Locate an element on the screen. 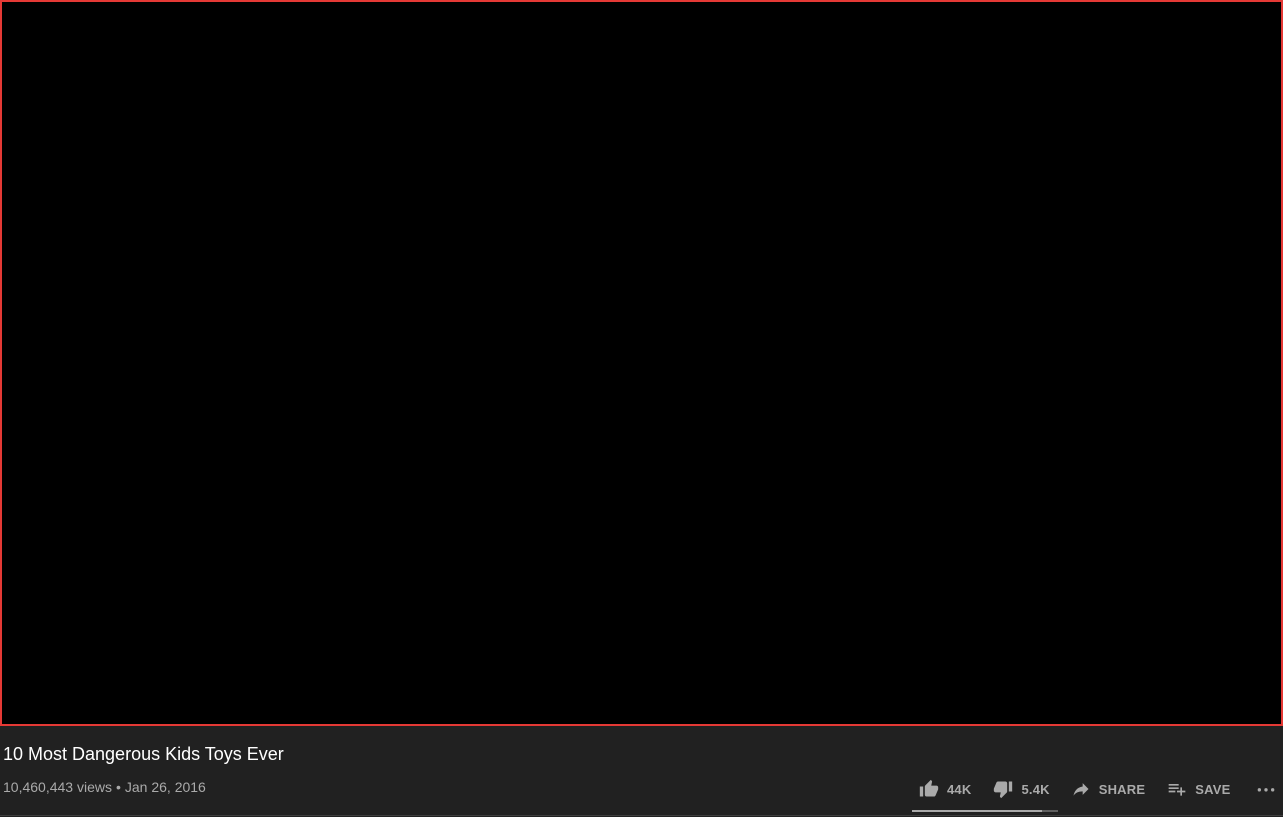 The height and width of the screenshot is (817, 1283). more-horizontal-icon is located at coordinates (1266, 789).